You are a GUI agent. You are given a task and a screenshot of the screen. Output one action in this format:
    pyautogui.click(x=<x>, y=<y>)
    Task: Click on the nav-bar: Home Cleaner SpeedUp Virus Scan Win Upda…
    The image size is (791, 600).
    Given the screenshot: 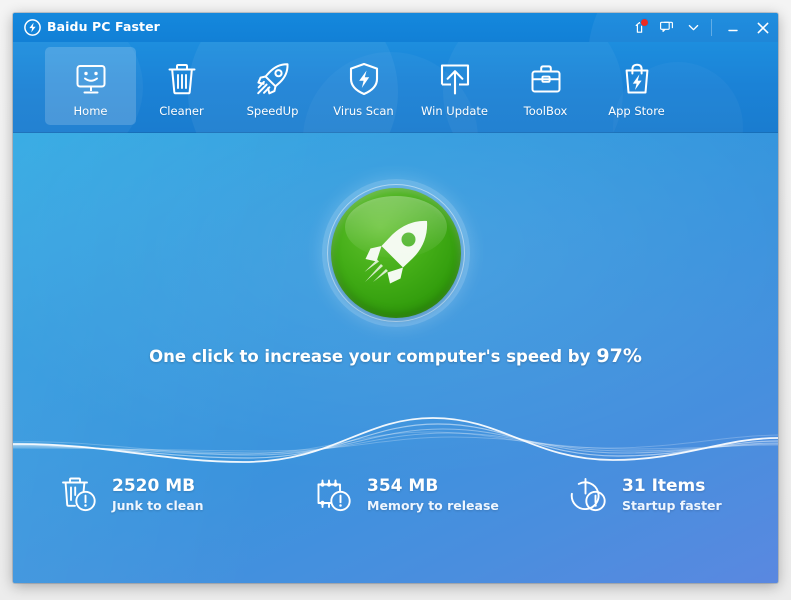 What is the action you would take?
    pyautogui.click(x=363, y=86)
    